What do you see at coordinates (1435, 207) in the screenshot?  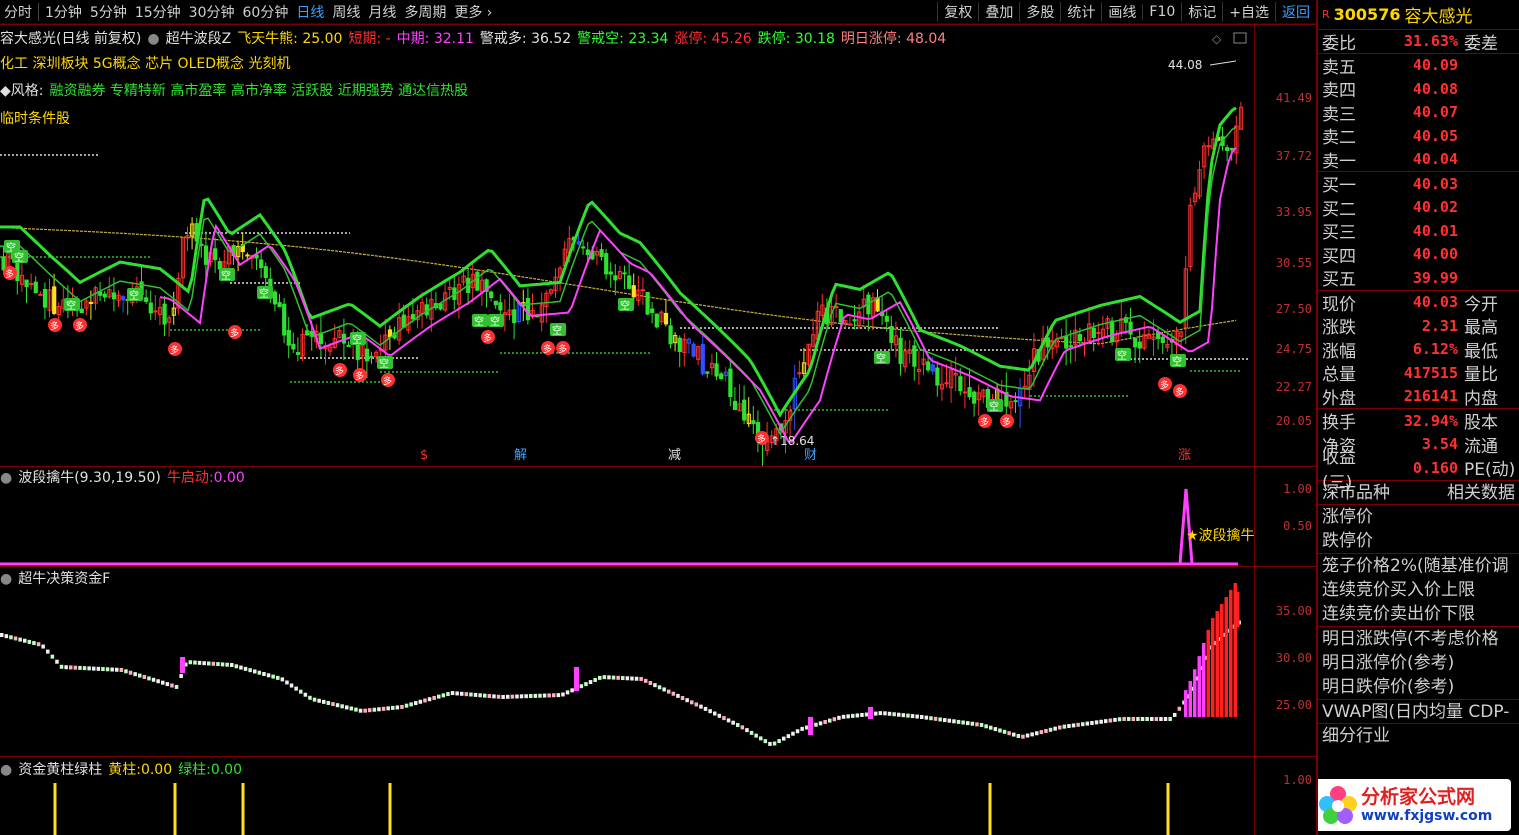 I see `level-price: 40.02` at bounding box center [1435, 207].